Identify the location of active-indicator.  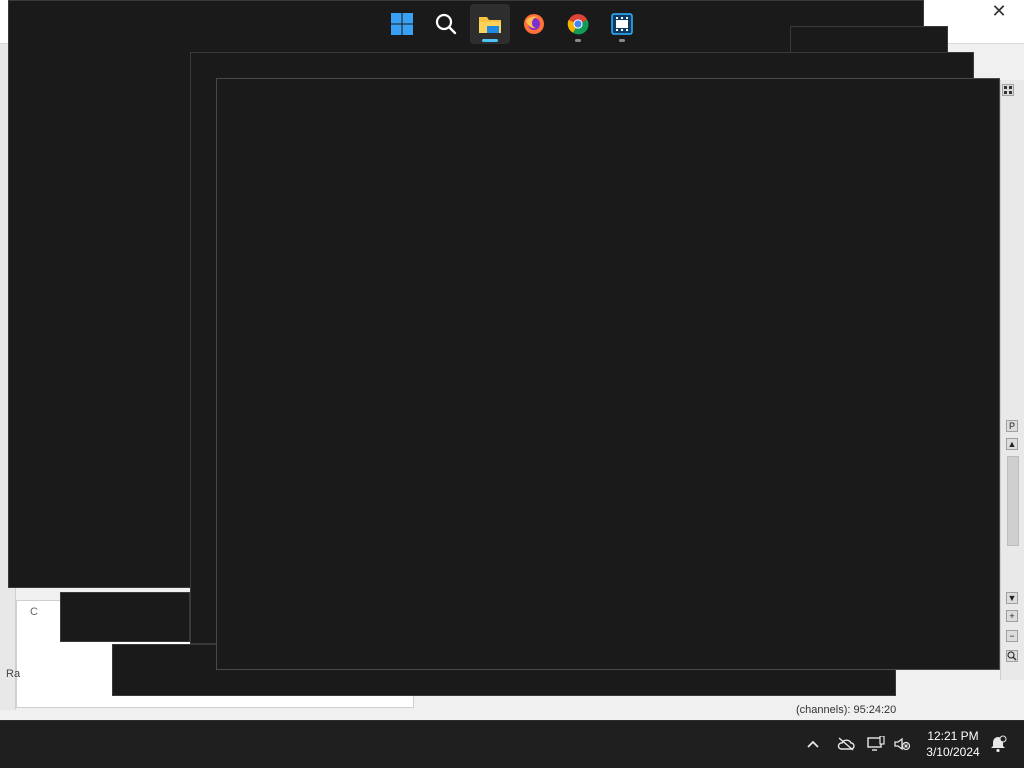
(490, 40).